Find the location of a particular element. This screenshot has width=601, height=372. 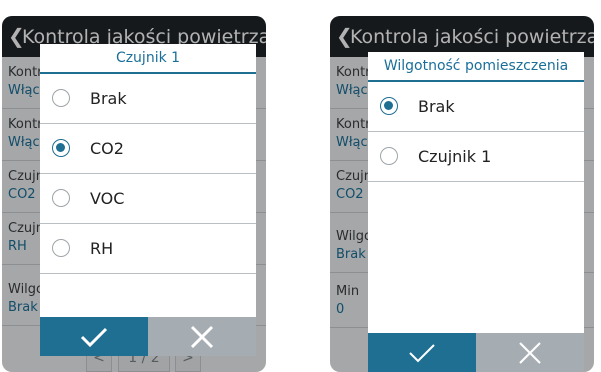

option-label: RH is located at coordinates (102, 248).